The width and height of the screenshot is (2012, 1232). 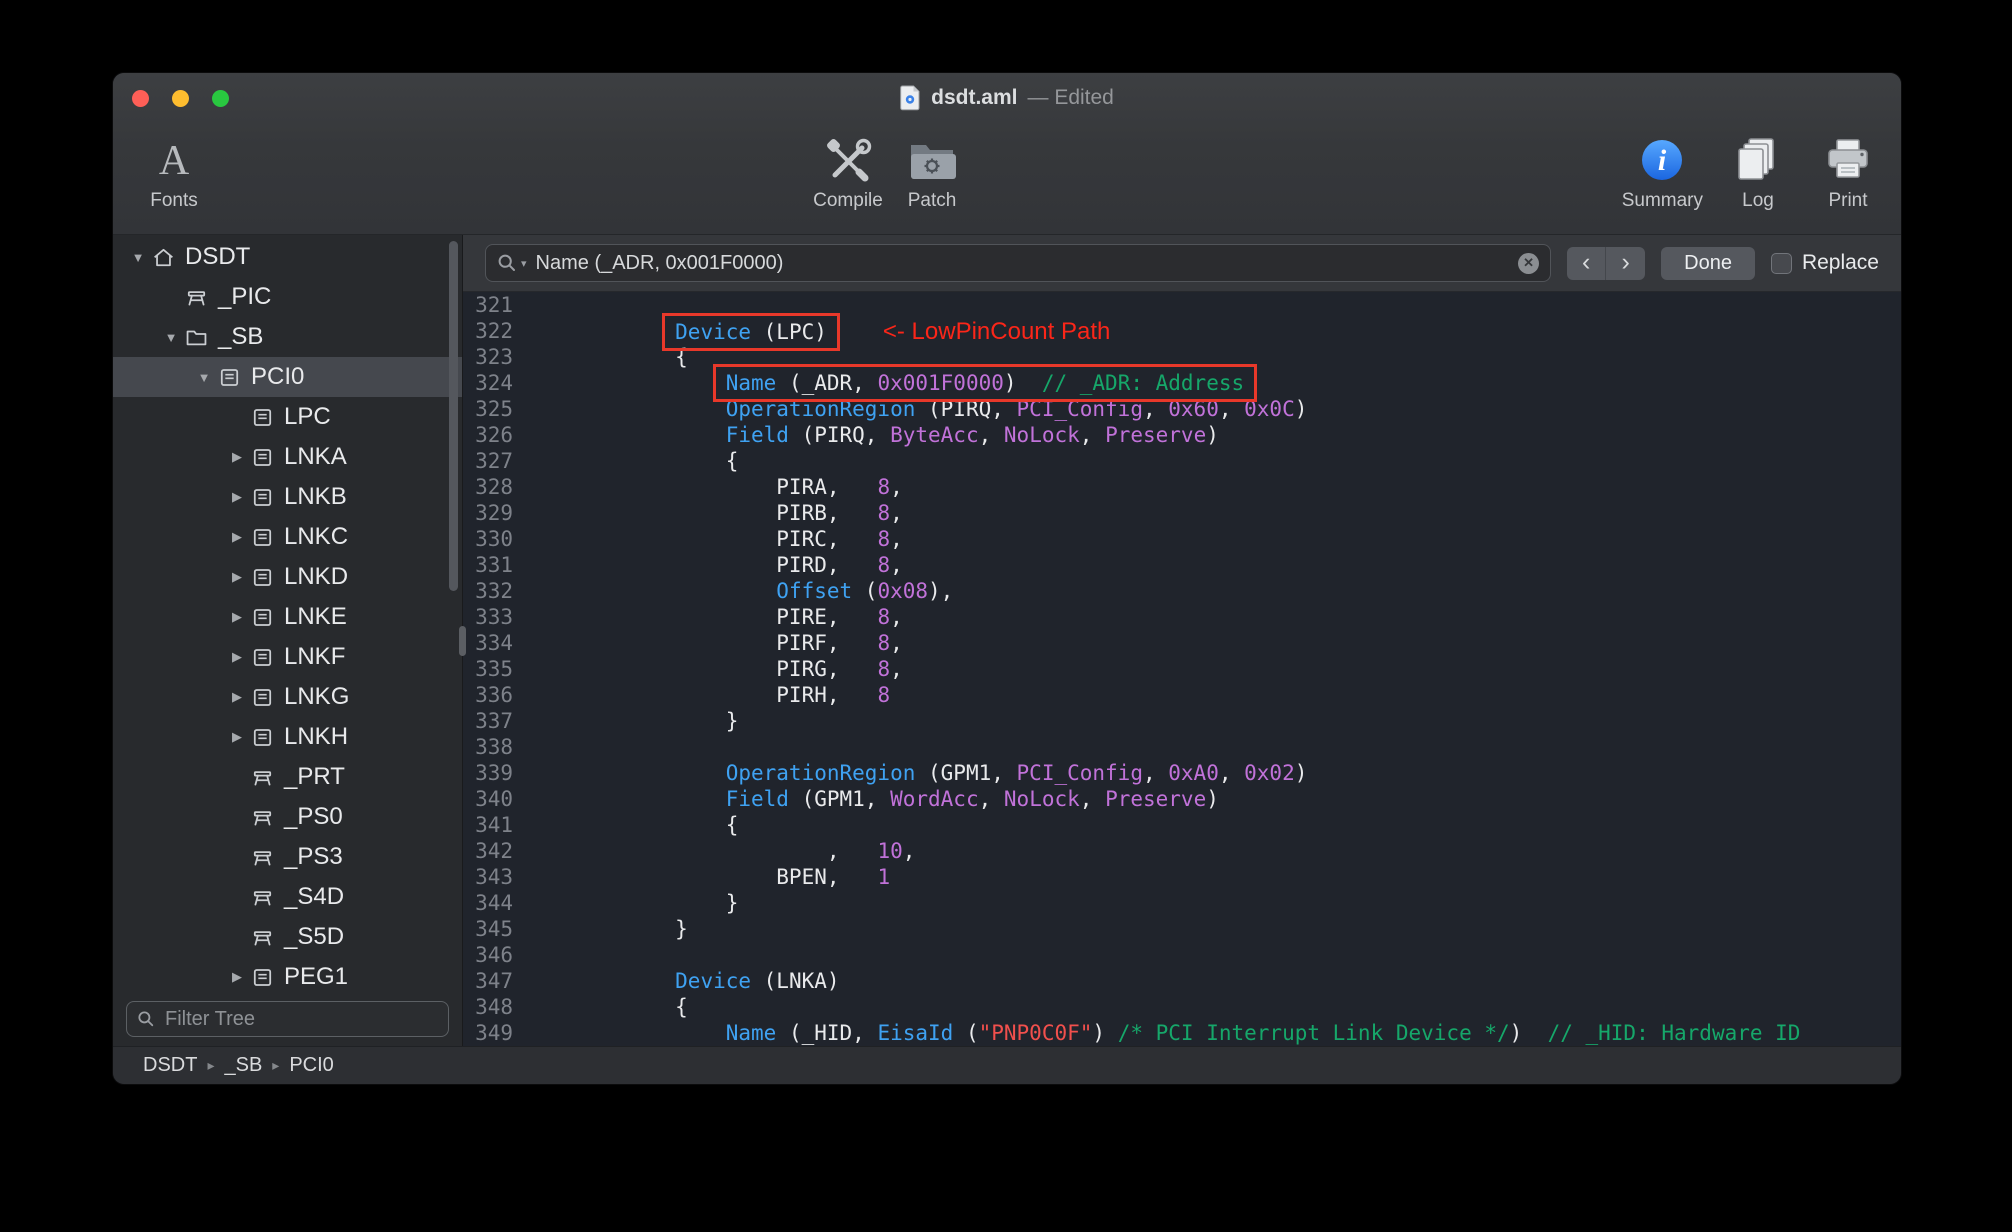 What do you see at coordinates (932, 200) in the screenshot?
I see `toolbar-button-label: Patch` at bounding box center [932, 200].